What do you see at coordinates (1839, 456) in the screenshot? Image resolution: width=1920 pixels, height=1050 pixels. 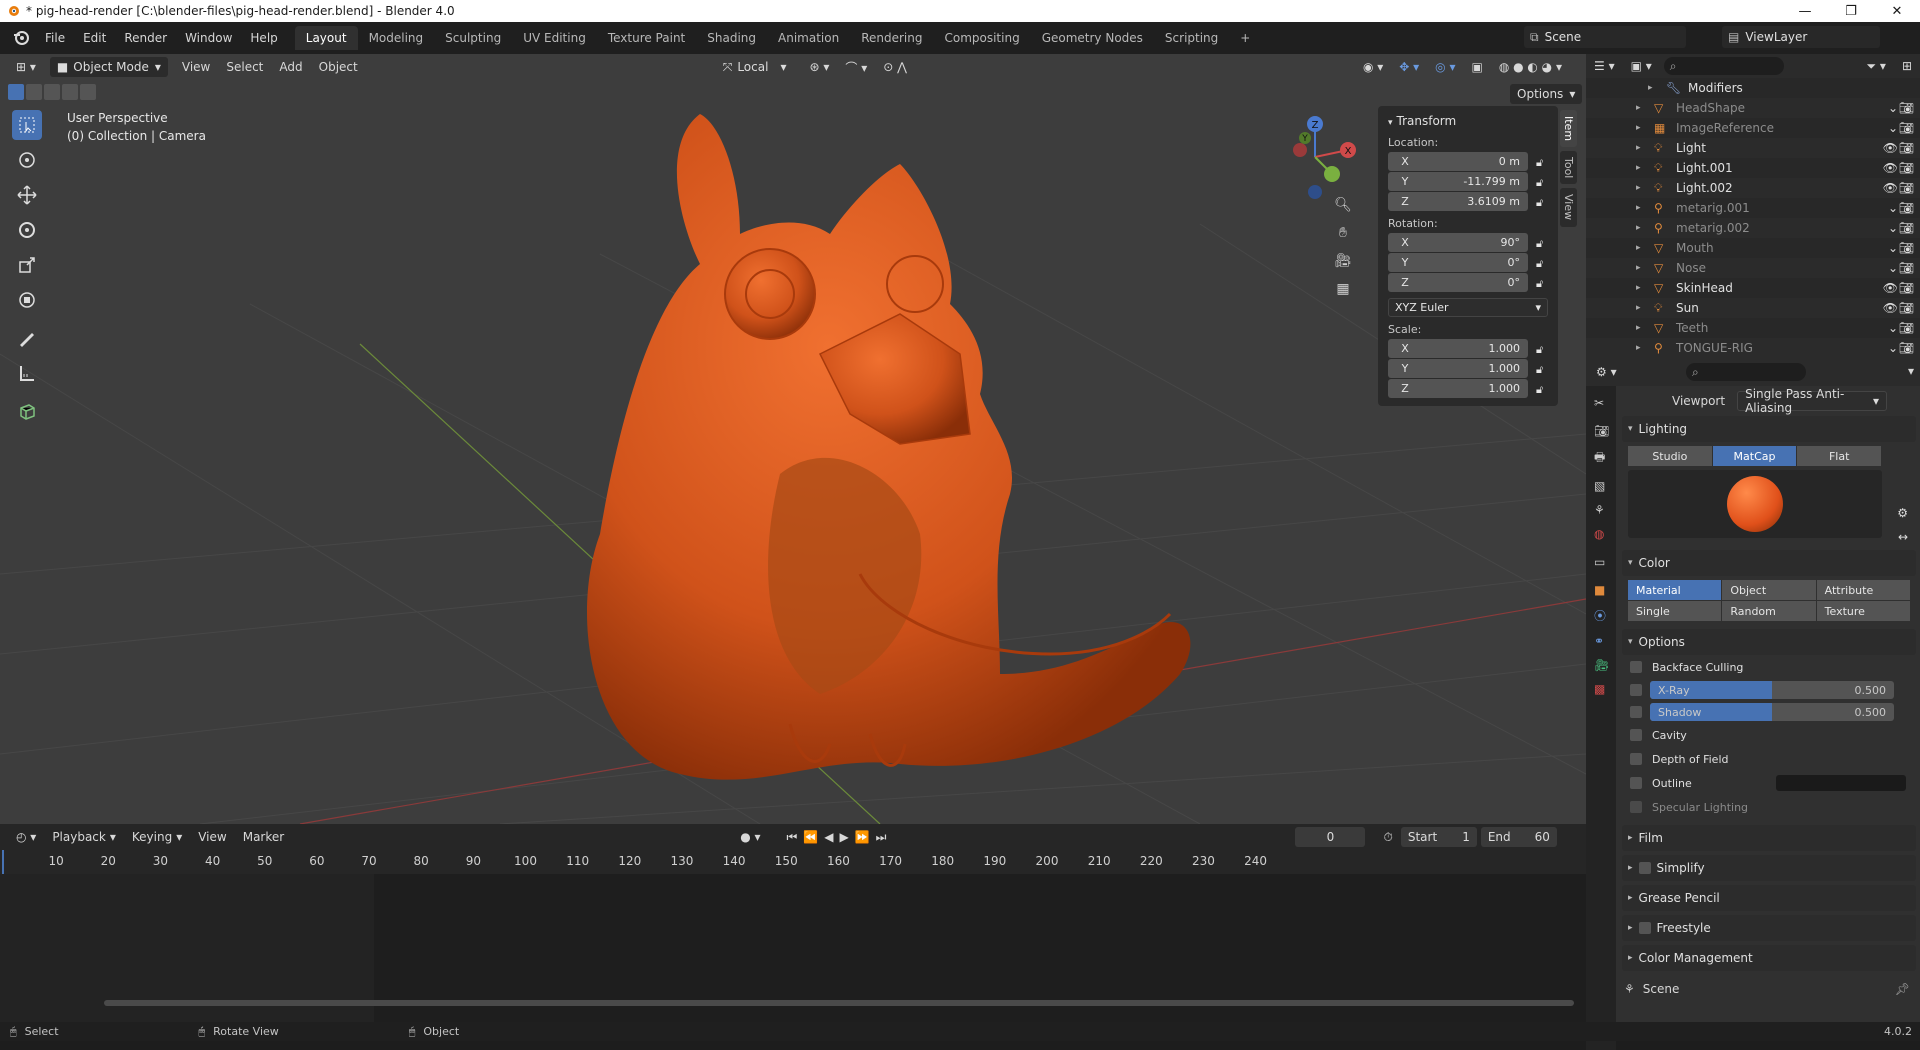 I see `lighting-flat-button: Flat` at bounding box center [1839, 456].